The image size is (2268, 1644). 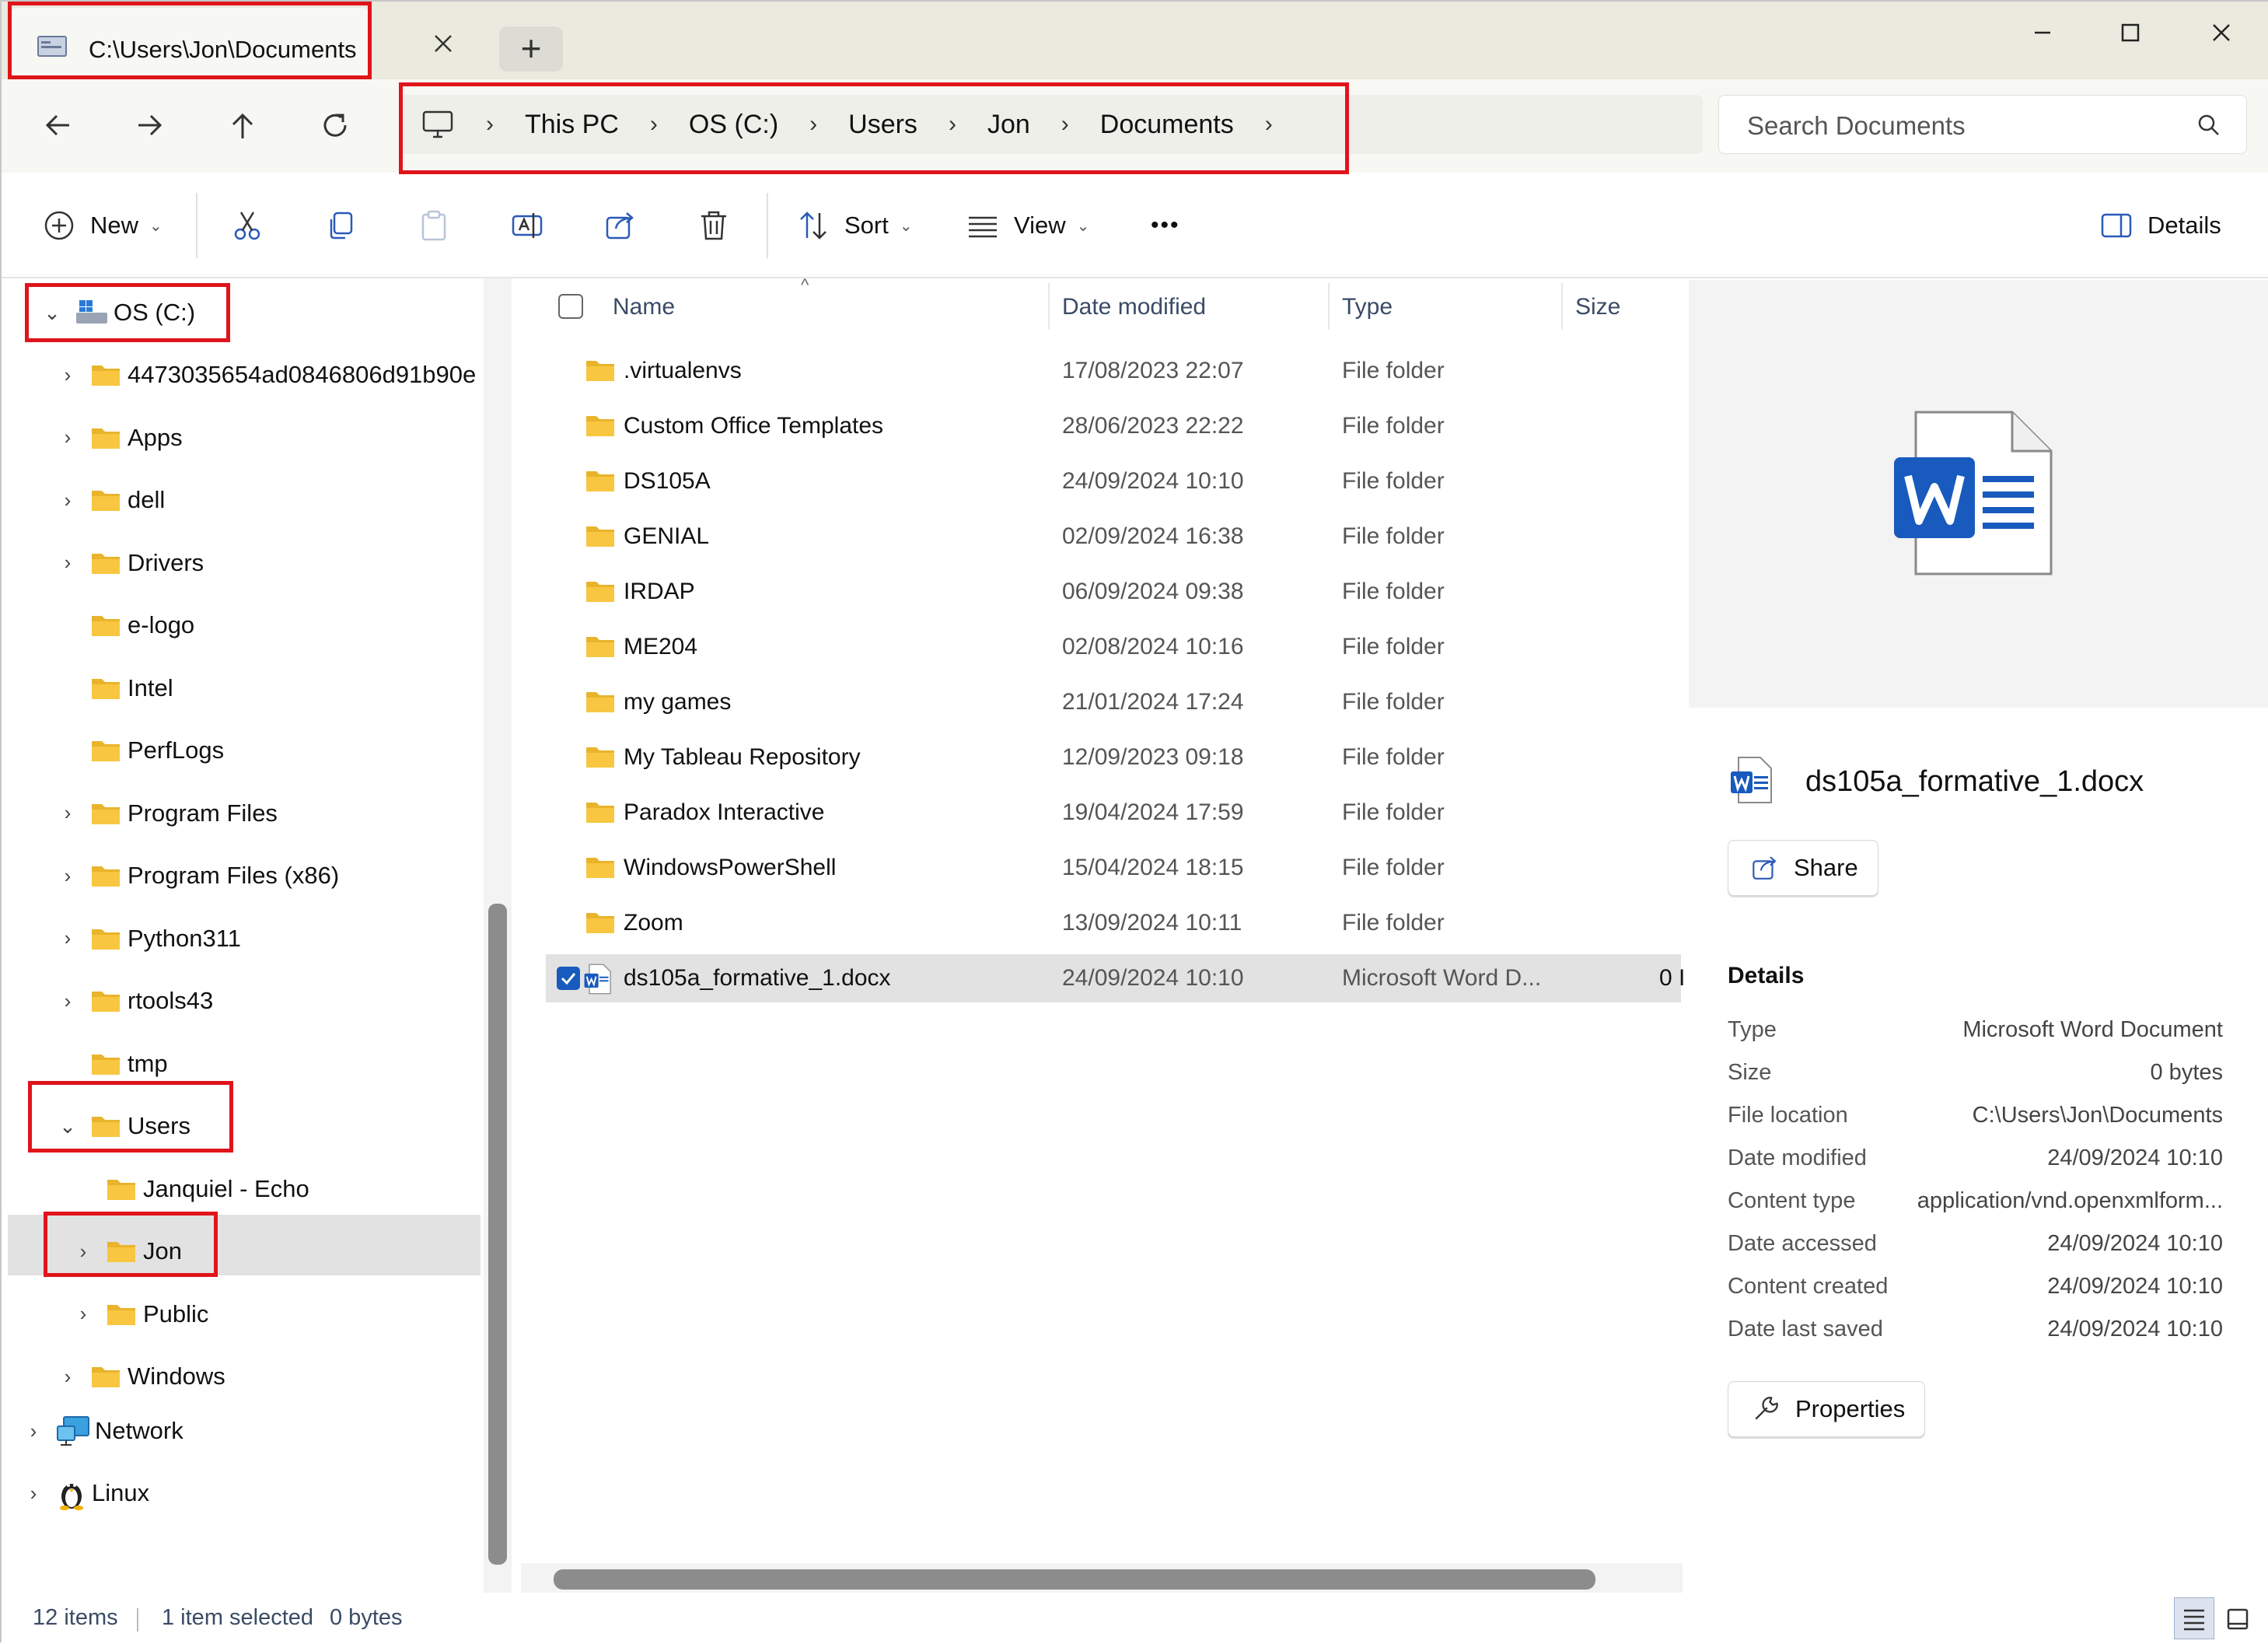 I want to click on cell-date: 28/06/2023 22:22, so click(x=1153, y=426).